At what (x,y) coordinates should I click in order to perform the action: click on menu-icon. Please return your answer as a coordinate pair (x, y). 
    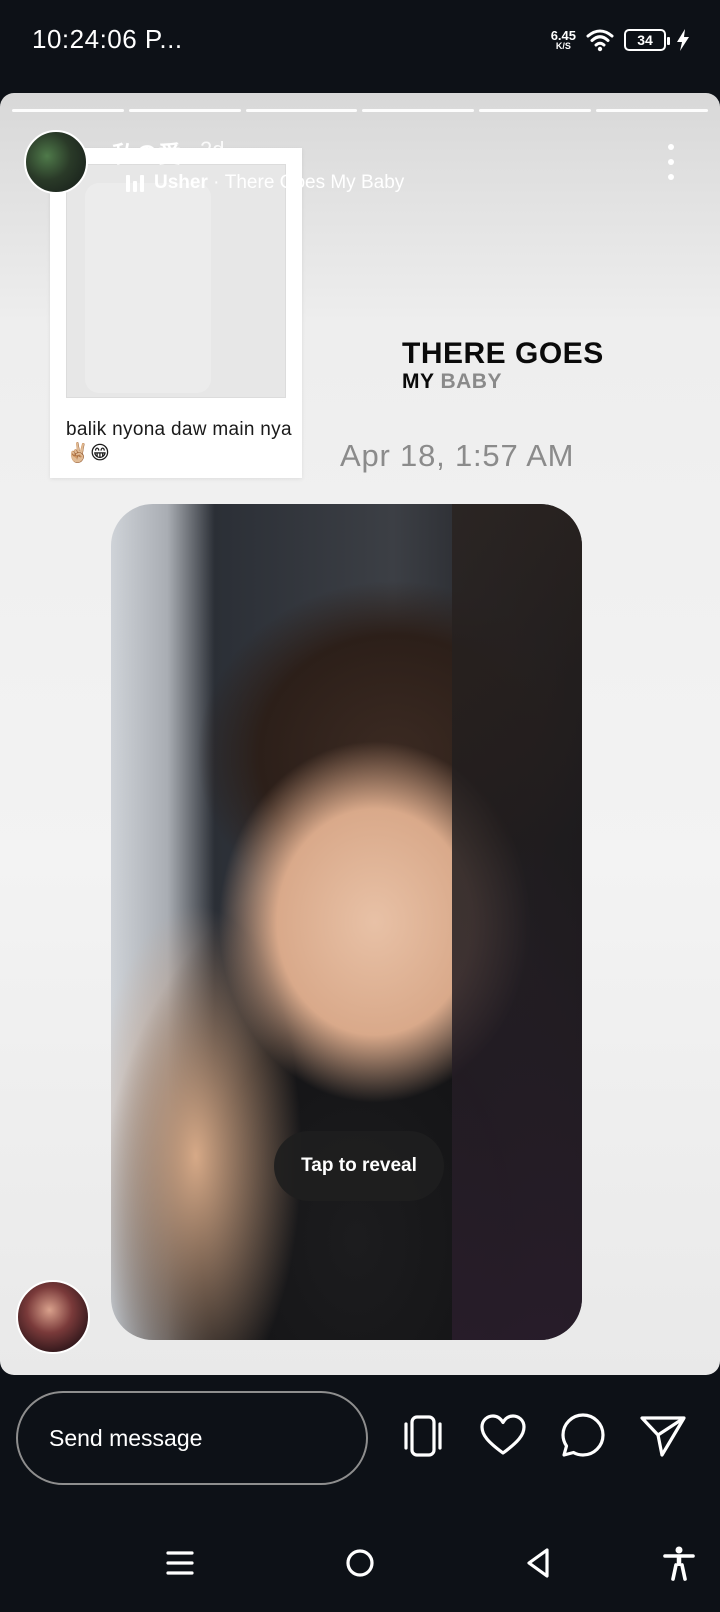
    Looking at the image, I should click on (180, 1563).